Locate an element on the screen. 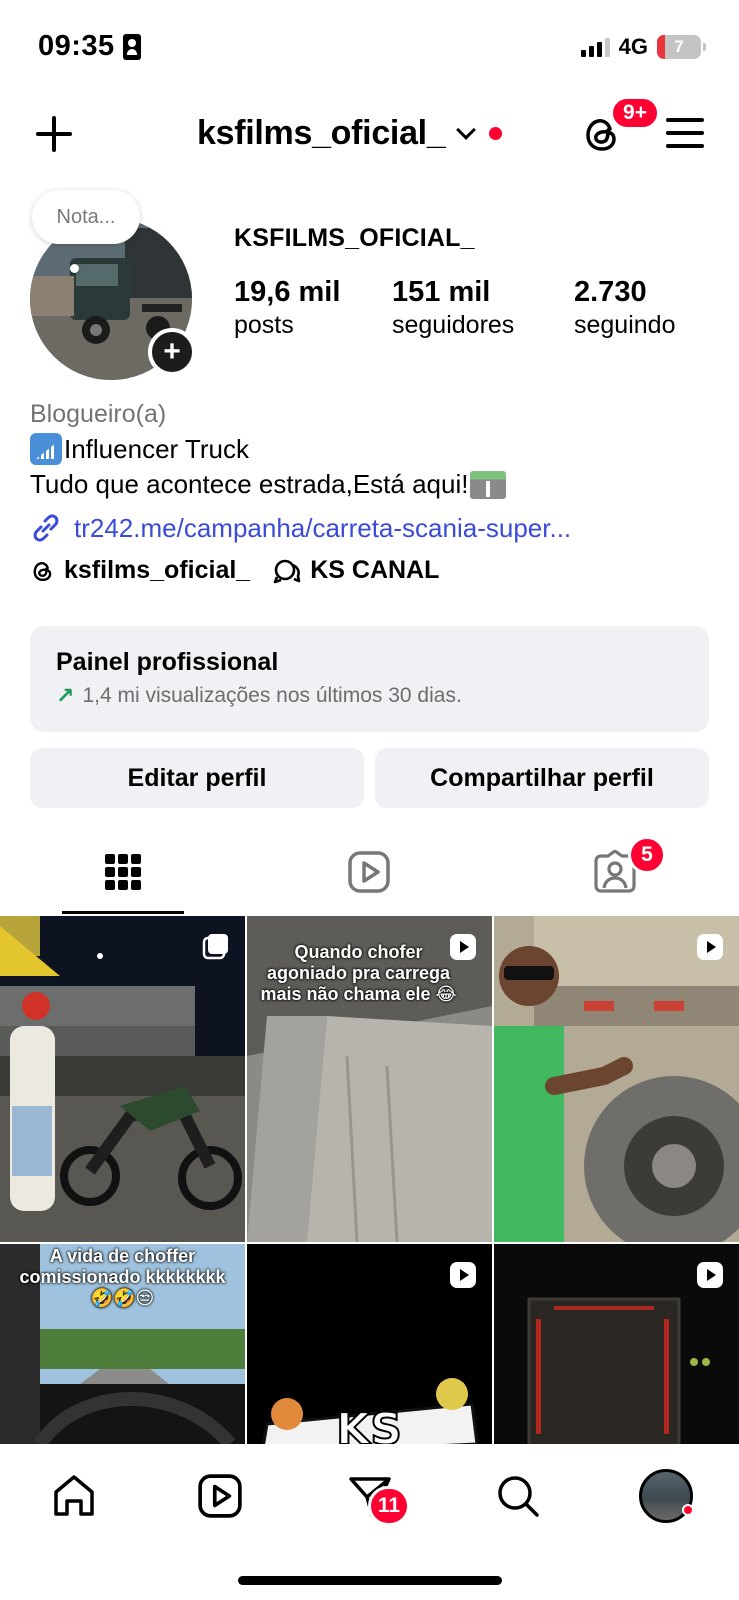 The width and height of the screenshot is (739, 1600). chevron-down-icon is located at coordinates (466, 129).